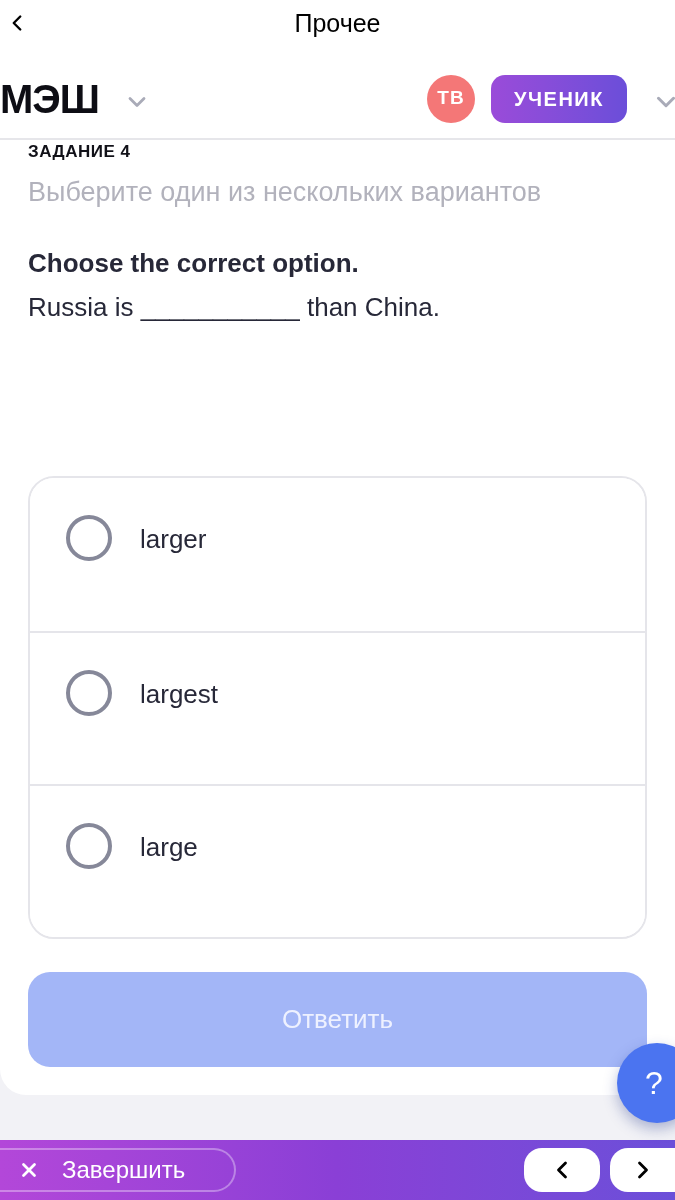 Image resolution: width=675 pixels, height=1200 pixels. I want to click on previous-button, so click(562, 1170).